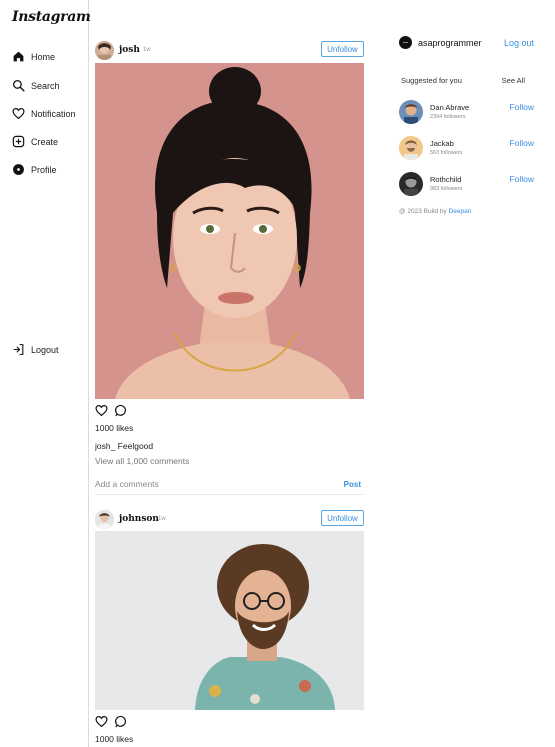  What do you see at coordinates (18, 169) in the screenshot?
I see `profile-icon` at bounding box center [18, 169].